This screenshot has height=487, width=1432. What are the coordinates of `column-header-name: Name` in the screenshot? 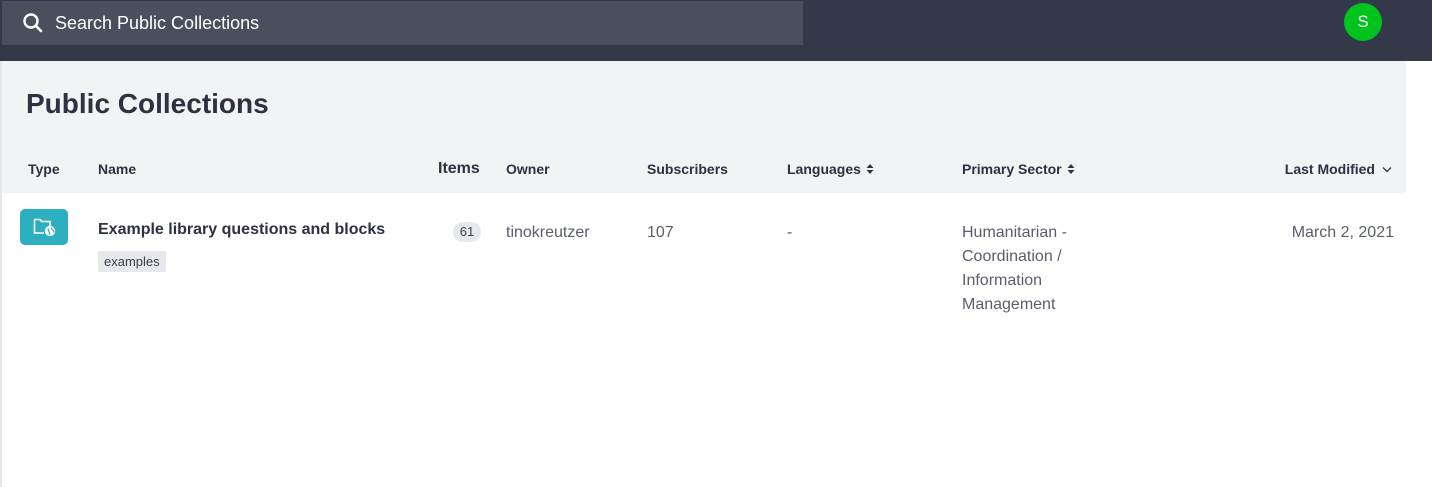 It's located at (117, 169).